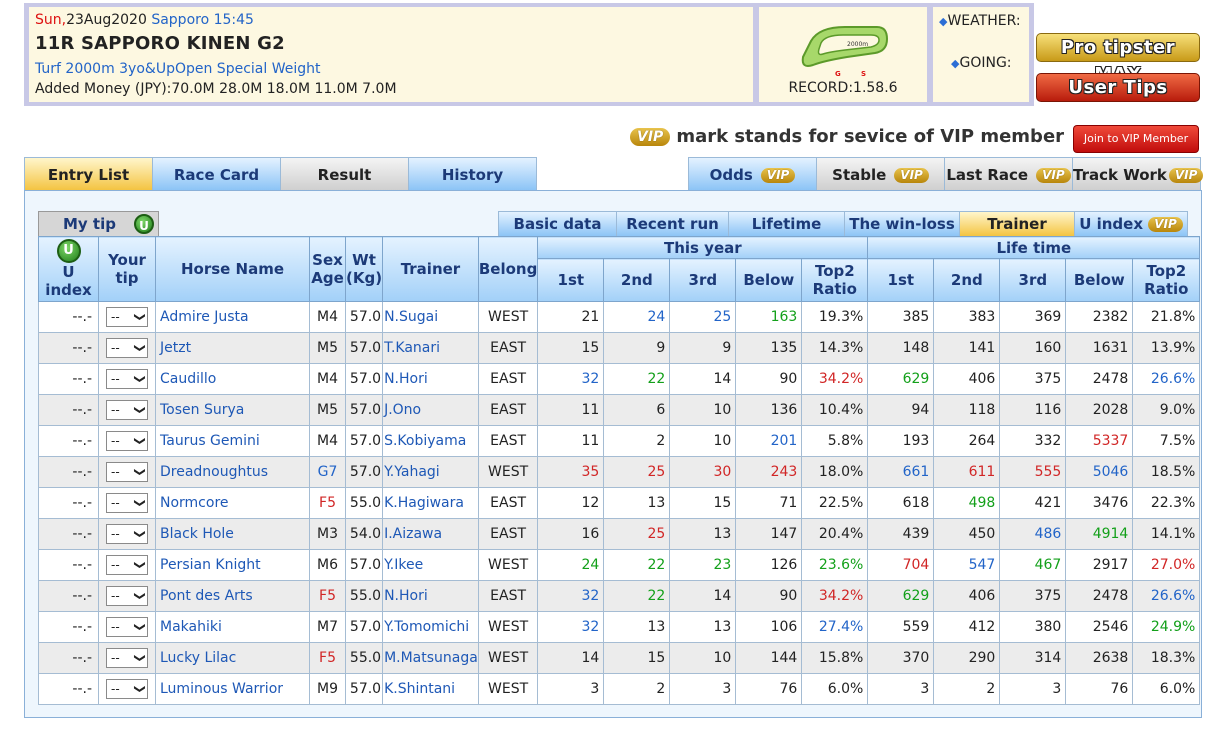  What do you see at coordinates (232, 596) in the screenshot?
I see `horse-name-link: Pont des Arts` at bounding box center [232, 596].